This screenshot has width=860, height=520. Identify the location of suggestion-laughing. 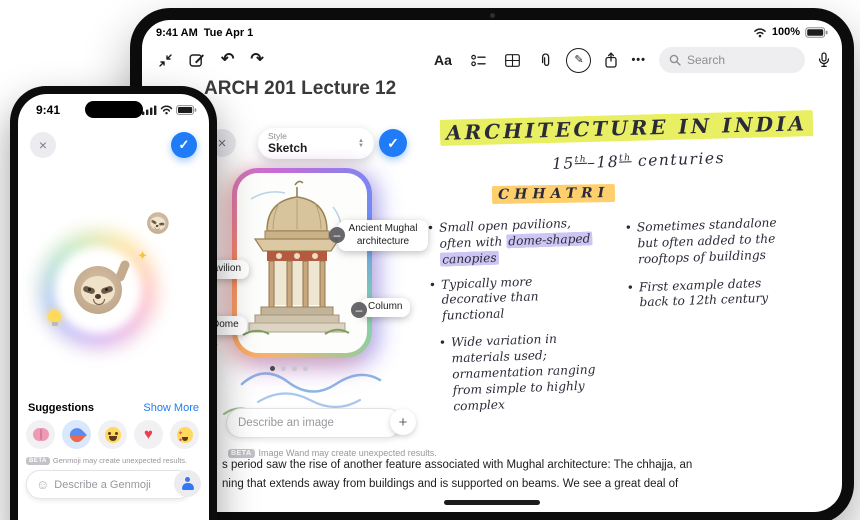
(112, 434).